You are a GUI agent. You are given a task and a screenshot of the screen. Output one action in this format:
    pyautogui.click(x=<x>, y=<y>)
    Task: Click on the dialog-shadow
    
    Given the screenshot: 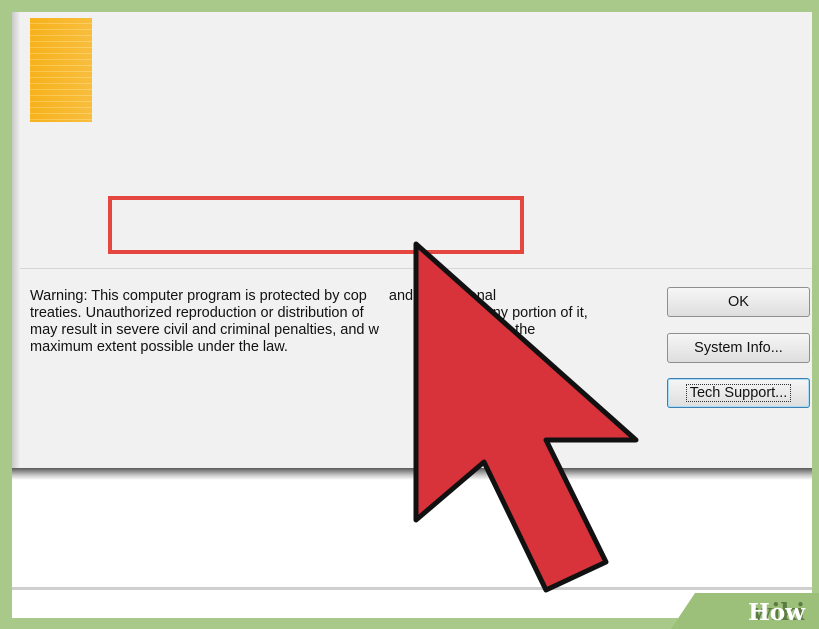 What is the action you would take?
    pyautogui.click(x=412, y=474)
    